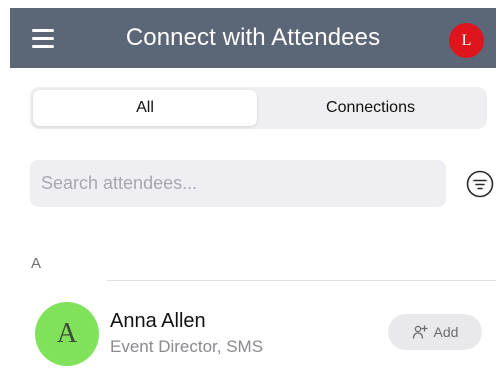 Image resolution: width=496 pixels, height=379 pixels. What do you see at coordinates (420, 332) in the screenshot?
I see `add-person-icon` at bounding box center [420, 332].